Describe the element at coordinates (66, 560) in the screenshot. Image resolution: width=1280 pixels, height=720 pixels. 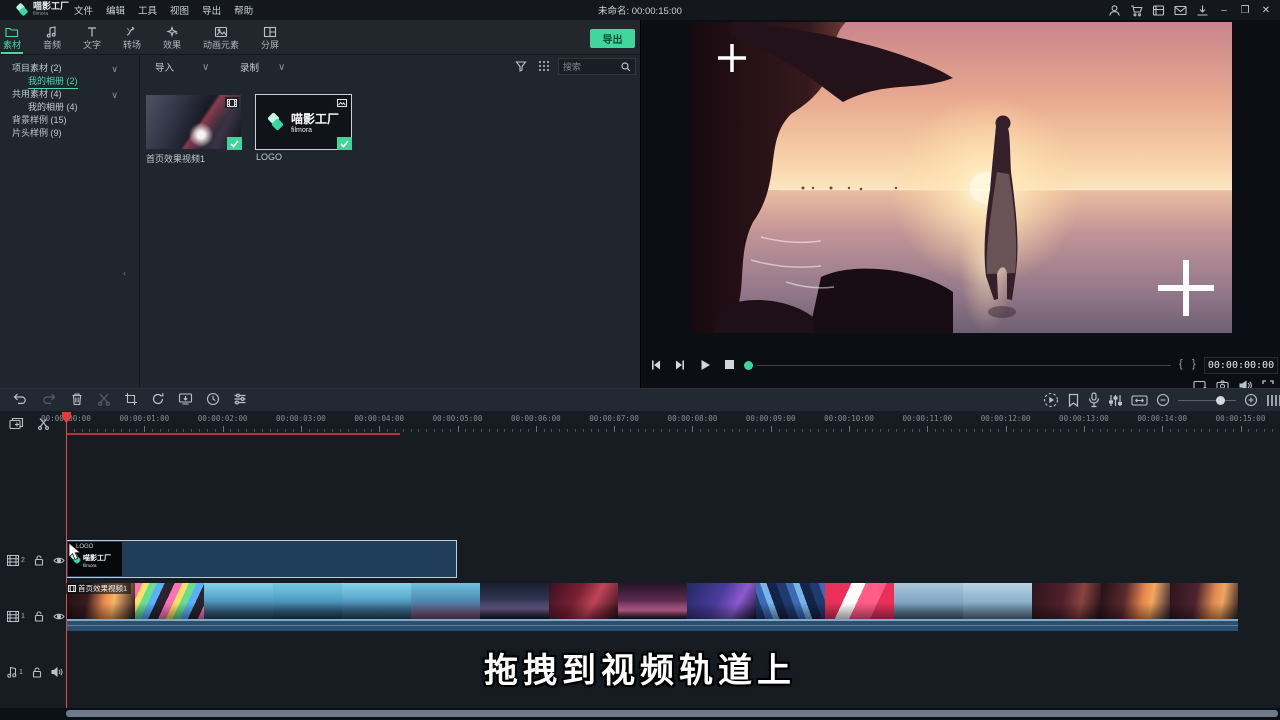
I see `timeline-playhead` at that location.